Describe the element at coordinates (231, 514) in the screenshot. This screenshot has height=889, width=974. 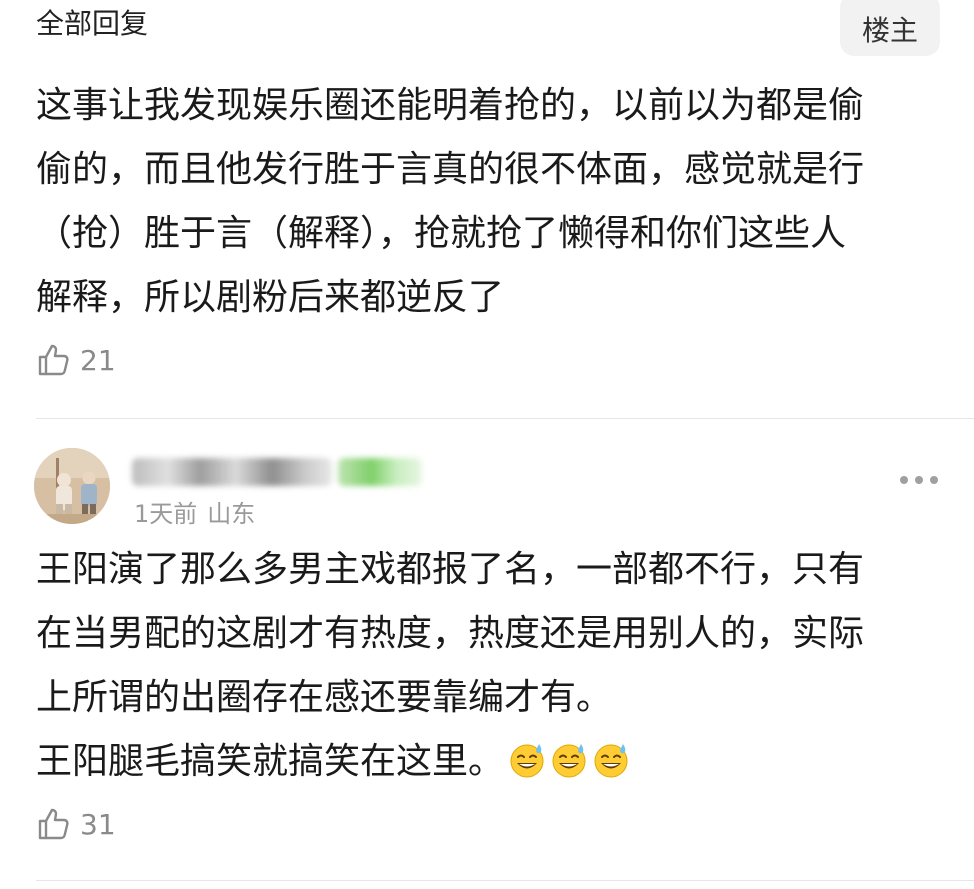
I see `comment-location: 山东` at that location.